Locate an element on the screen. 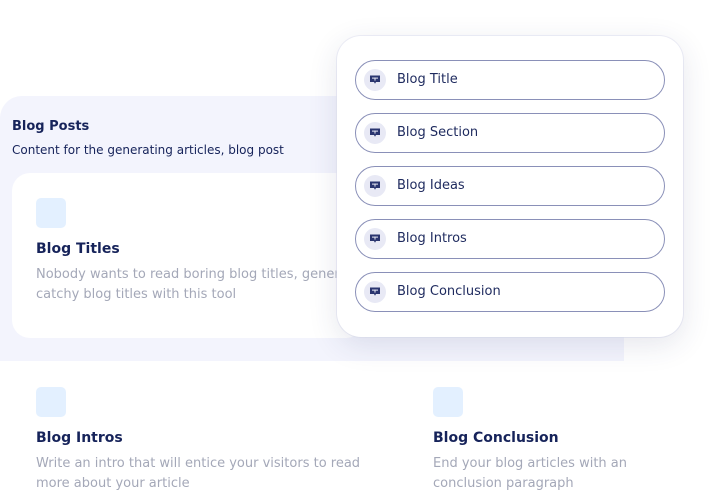 This screenshot has width=719, height=500. card-title: Blog Conclusion is located at coordinates (496, 438).